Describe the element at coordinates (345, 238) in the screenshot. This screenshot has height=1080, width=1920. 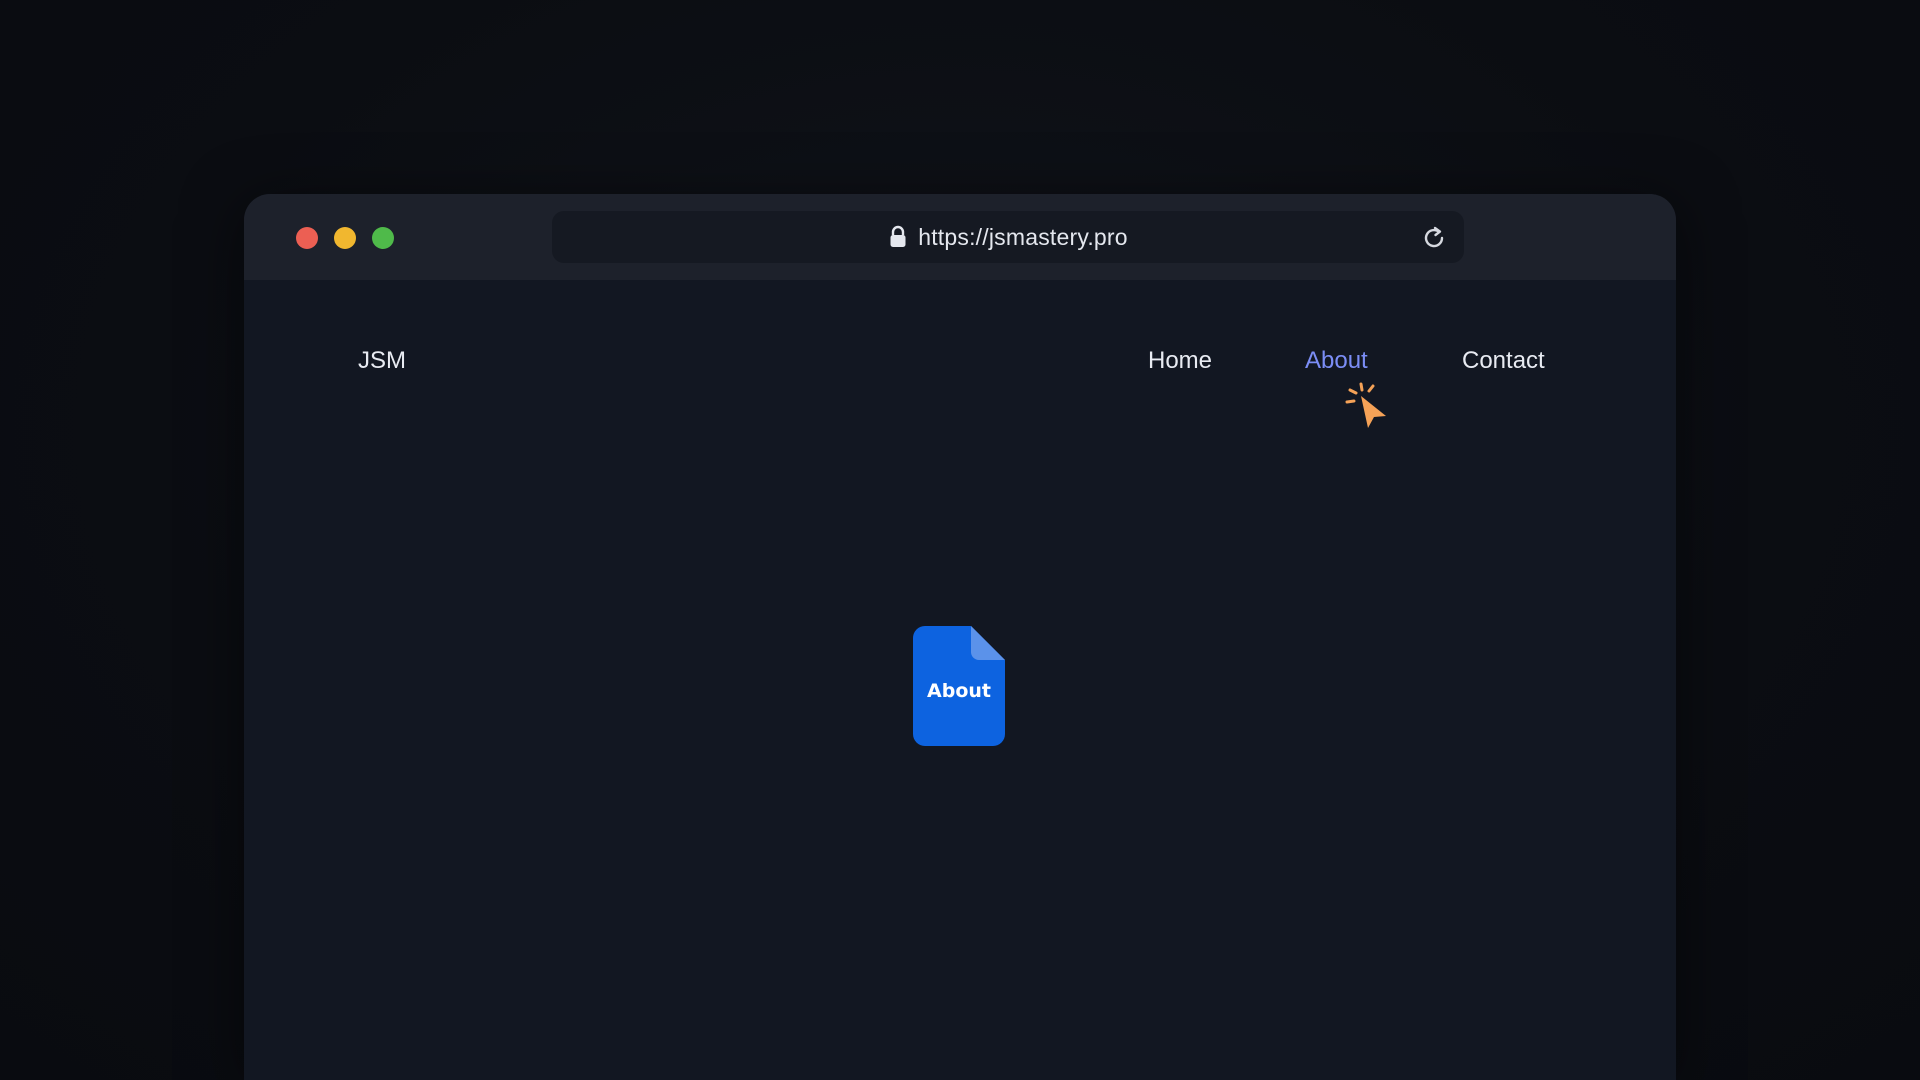
I see `minimize-window-button` at that location.